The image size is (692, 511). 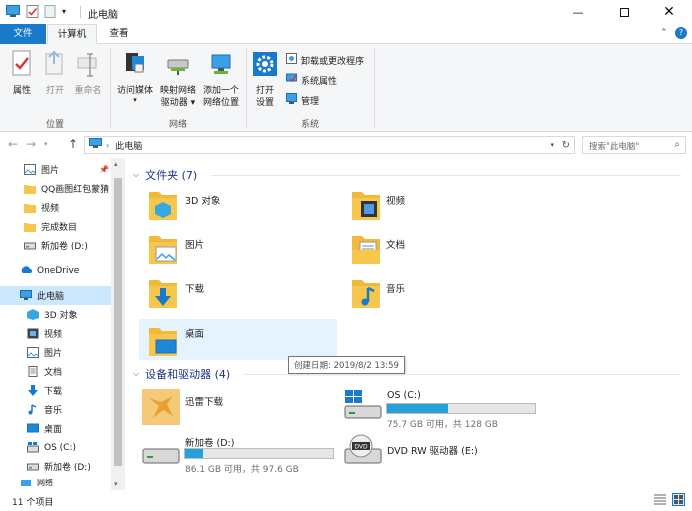 I want to click on map-drive-label-1: 映射网络, so click(x=177, y=91).